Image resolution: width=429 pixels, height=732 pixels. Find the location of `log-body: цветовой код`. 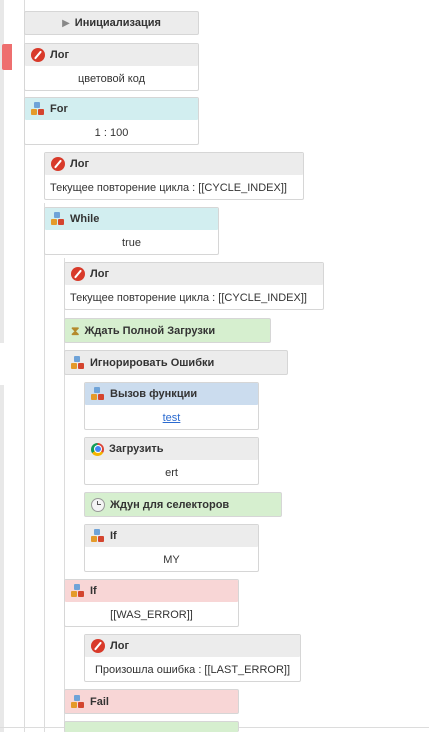

log-body: цветовой код is located at coordinates (111, 79).